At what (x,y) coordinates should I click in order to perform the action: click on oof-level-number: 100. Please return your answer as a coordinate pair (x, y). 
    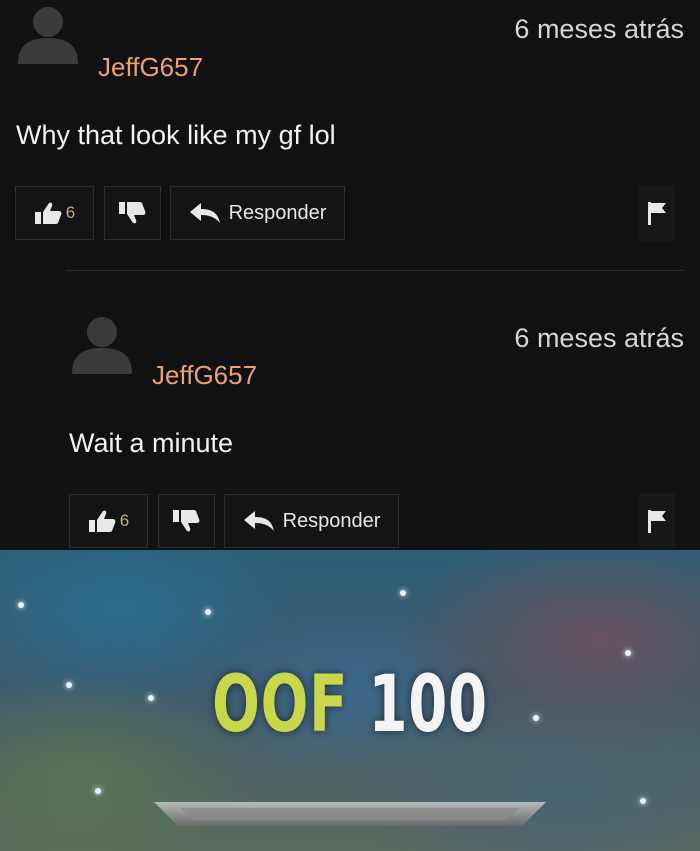
    Looking at the image, I should click on (428, 705).